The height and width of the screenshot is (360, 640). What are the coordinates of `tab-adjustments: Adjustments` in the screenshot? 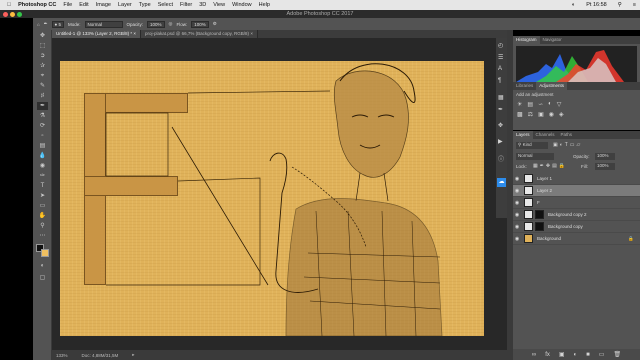 It's located at (552, 86).